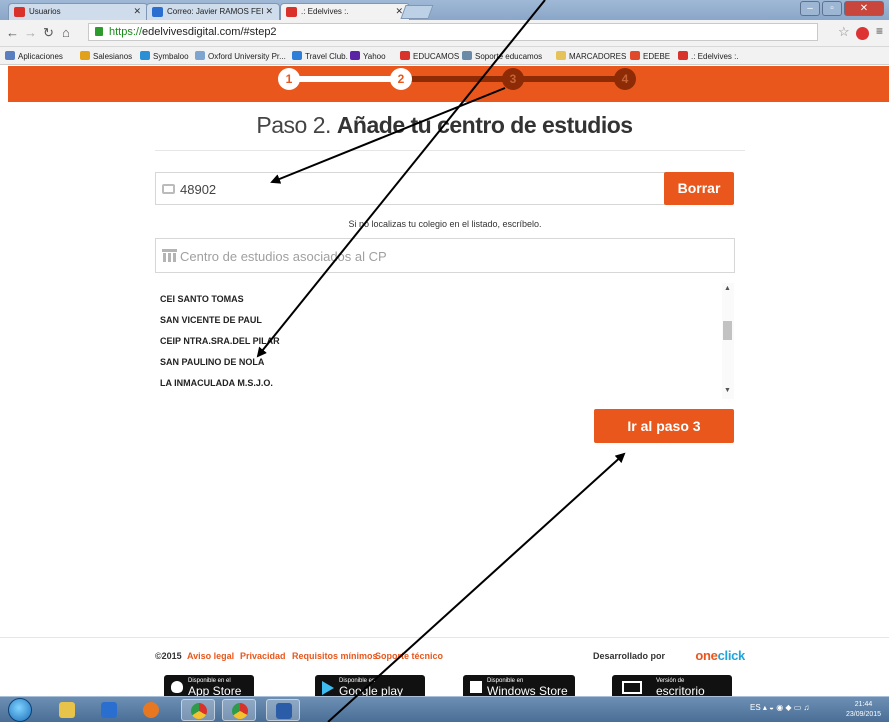 The height and width of the screenshot is (722, 889). I want to click on bookmark-item: Salesianos, so click(106, 56).